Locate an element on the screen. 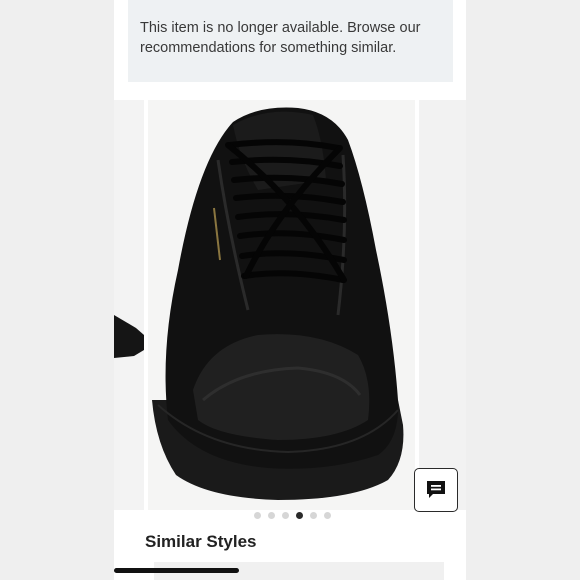  chat-icon is located at coordinates (436, 489).